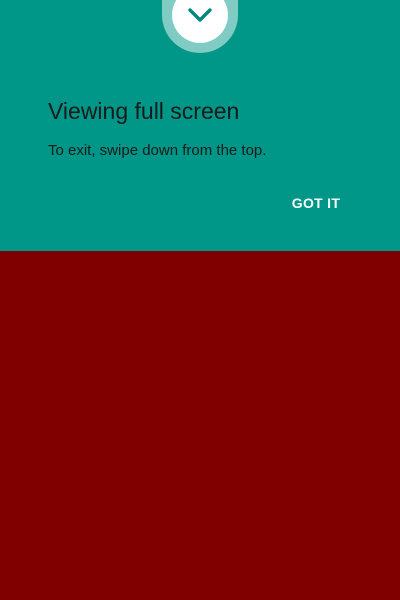  What do you see at coordinates (316, 203) in the screenshot?
I see `got-it-button: GOT IT` at bounding box center [316, 203].